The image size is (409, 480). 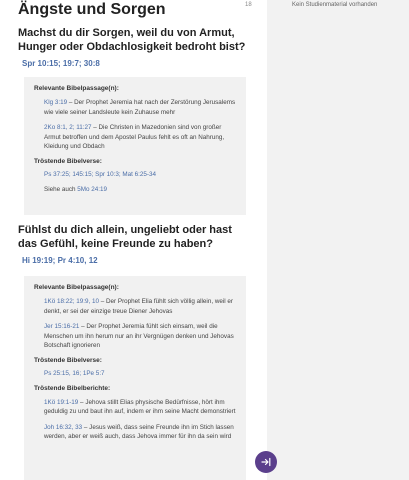 I want to click on passage-link: 2Ko 8:1, 2; 11:27, so click(x=68, y=127).